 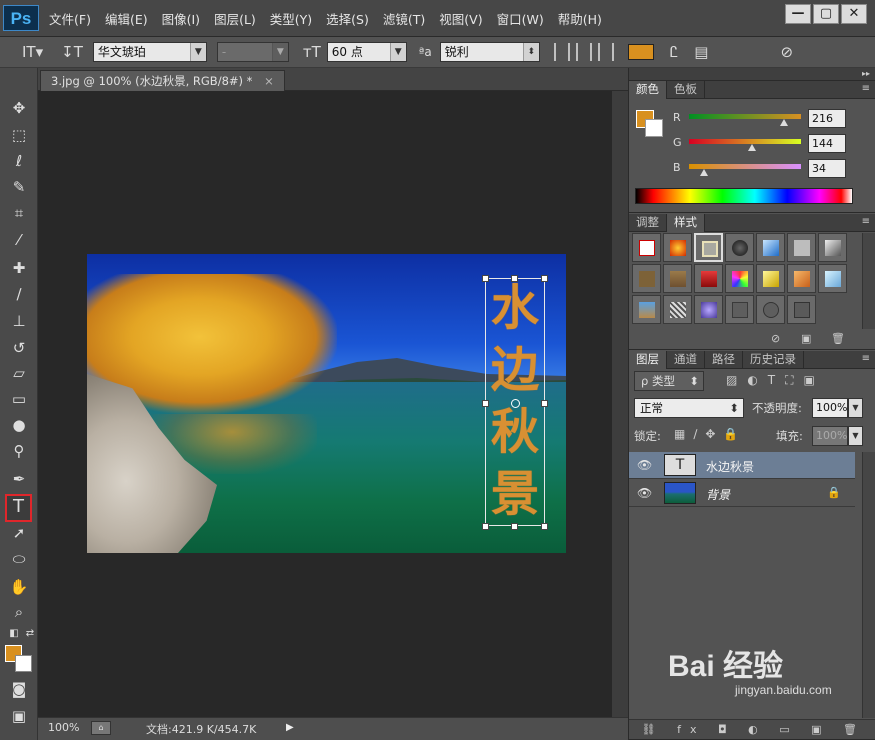 What do you see at coordinates (460, 18) in the screenshot?
I see `menu-view: 视图(V)` at bounding box center [460, 18].